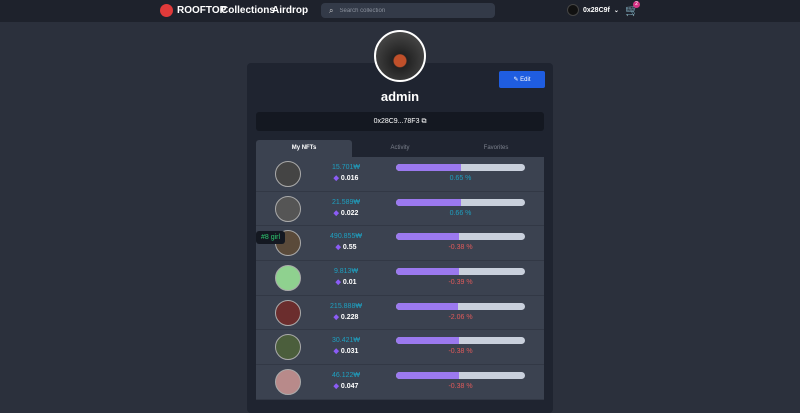 The width and height of the screenshot is (800, 413). I want to click on search-icon: ⌕, so click(331, 10).